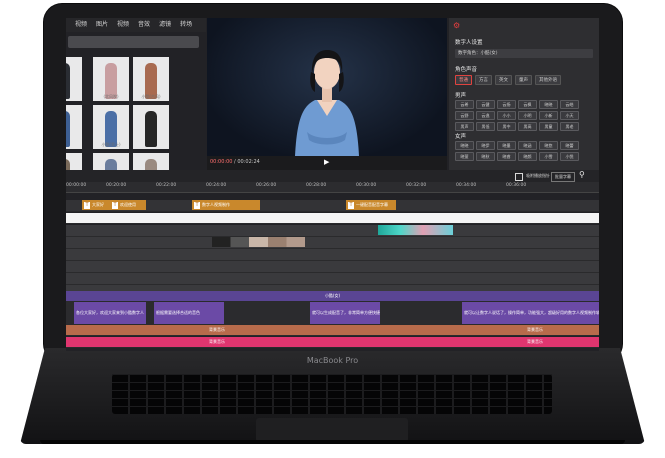 The width and height of the screenshot is (665, 458). Describe the element at coordinates (123, 25) in the screenshot. I see `menu-video-2: 视频` at that location.